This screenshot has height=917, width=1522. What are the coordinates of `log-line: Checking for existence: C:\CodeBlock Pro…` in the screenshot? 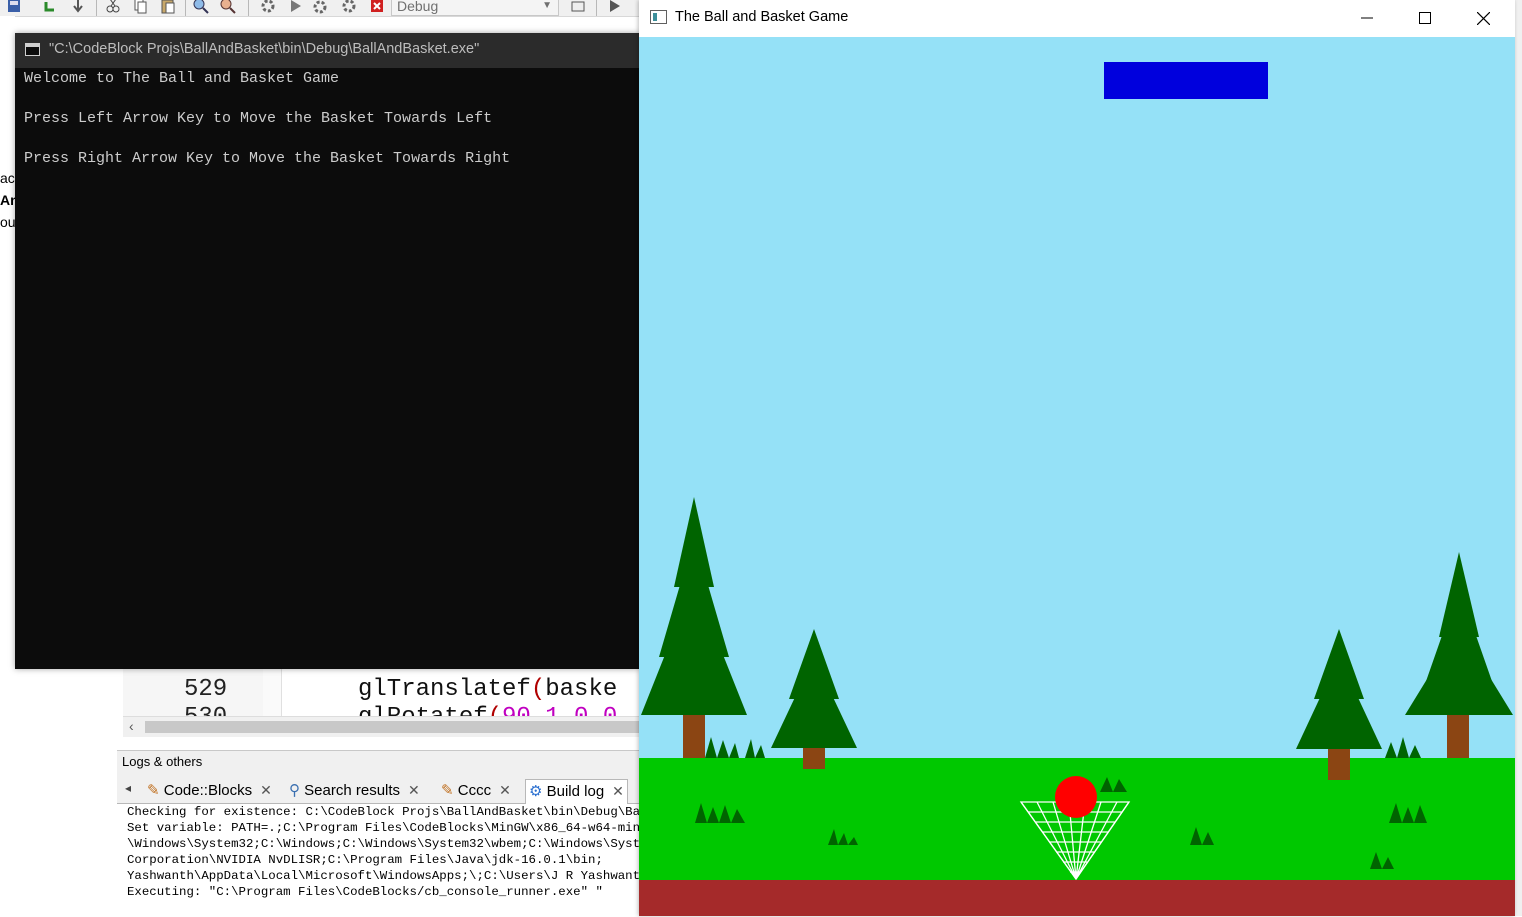 It's located at (383, 812).